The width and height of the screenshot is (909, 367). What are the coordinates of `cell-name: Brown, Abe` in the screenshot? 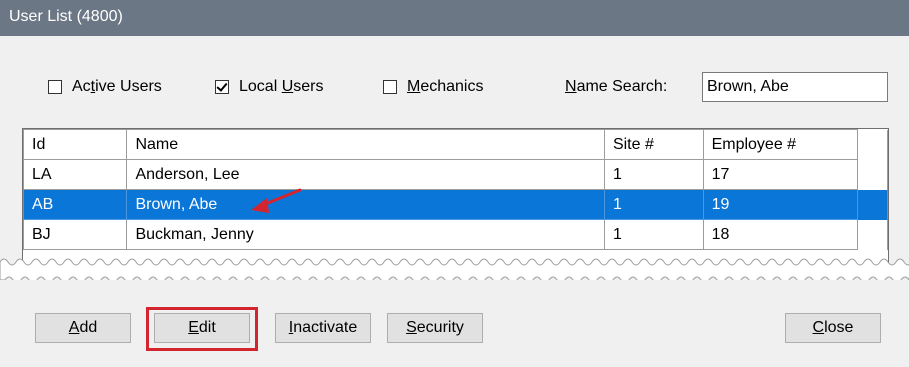 It's located at (365, 204).